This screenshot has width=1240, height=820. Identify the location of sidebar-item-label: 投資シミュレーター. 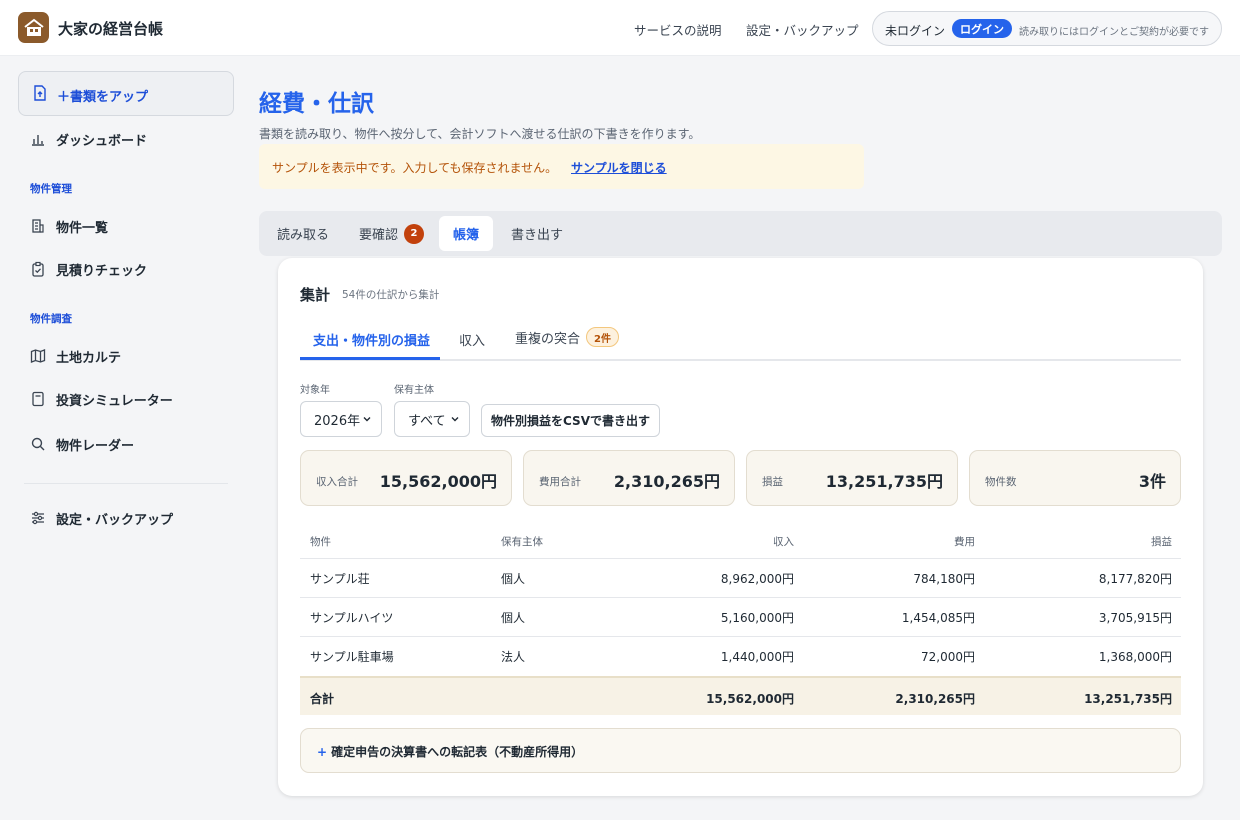
(114, 401).